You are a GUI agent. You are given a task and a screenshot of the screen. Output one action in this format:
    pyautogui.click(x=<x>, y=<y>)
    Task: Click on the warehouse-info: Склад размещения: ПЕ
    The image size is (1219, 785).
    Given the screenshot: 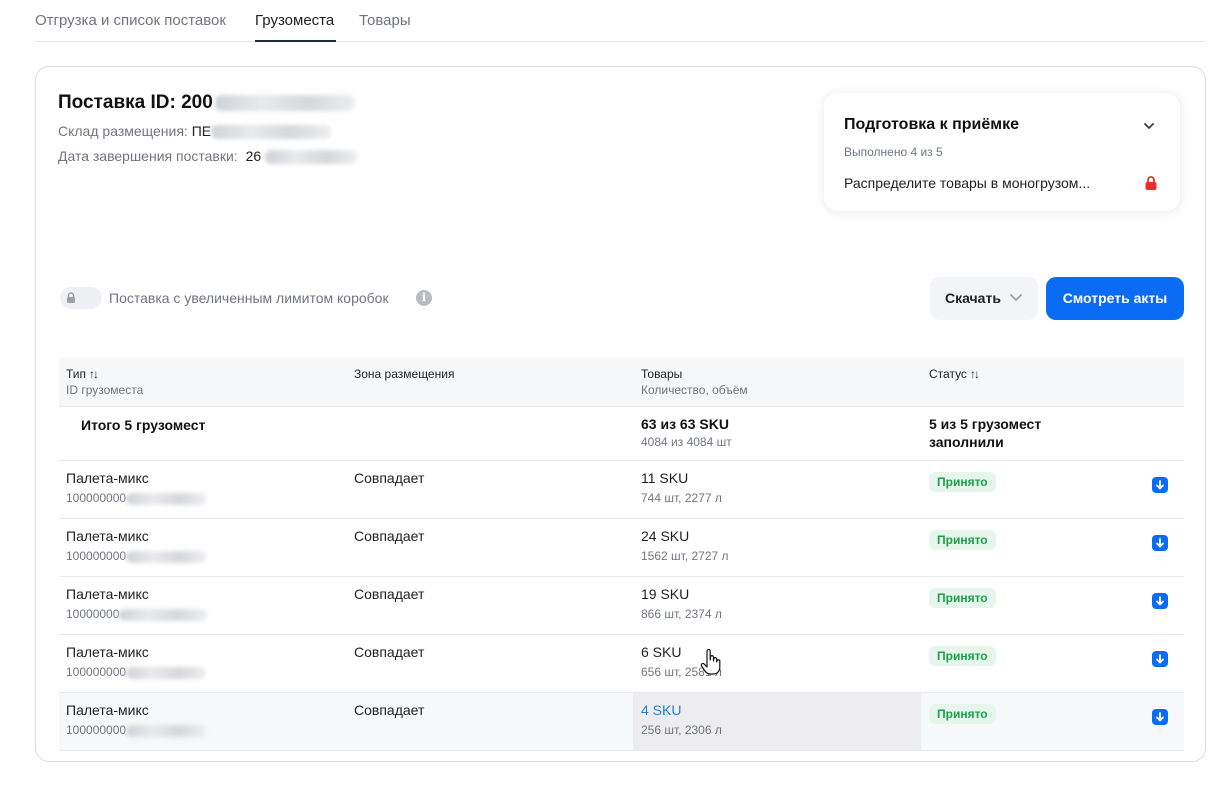 What is the action you would take?
    pyautogui.click(x=195, y=131)
    